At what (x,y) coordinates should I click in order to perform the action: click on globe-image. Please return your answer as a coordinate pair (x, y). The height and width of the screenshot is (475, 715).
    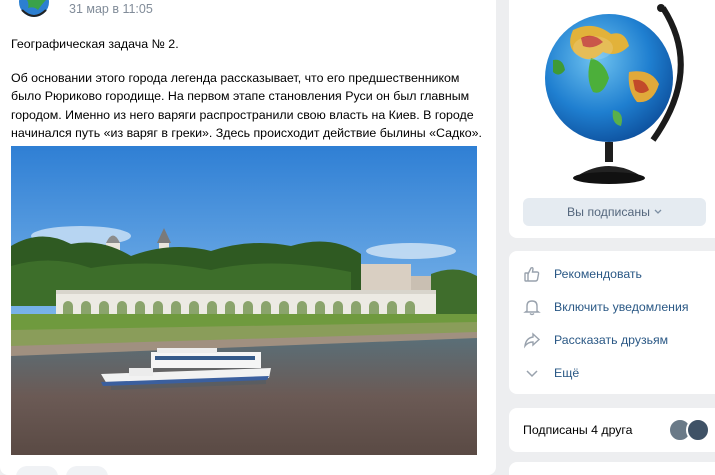
    Looking at the image, I should click on (615, 93).